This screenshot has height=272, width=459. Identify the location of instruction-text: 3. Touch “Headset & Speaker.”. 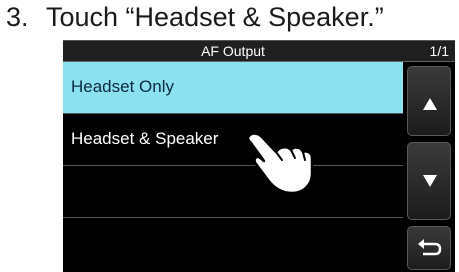
(195, 17).